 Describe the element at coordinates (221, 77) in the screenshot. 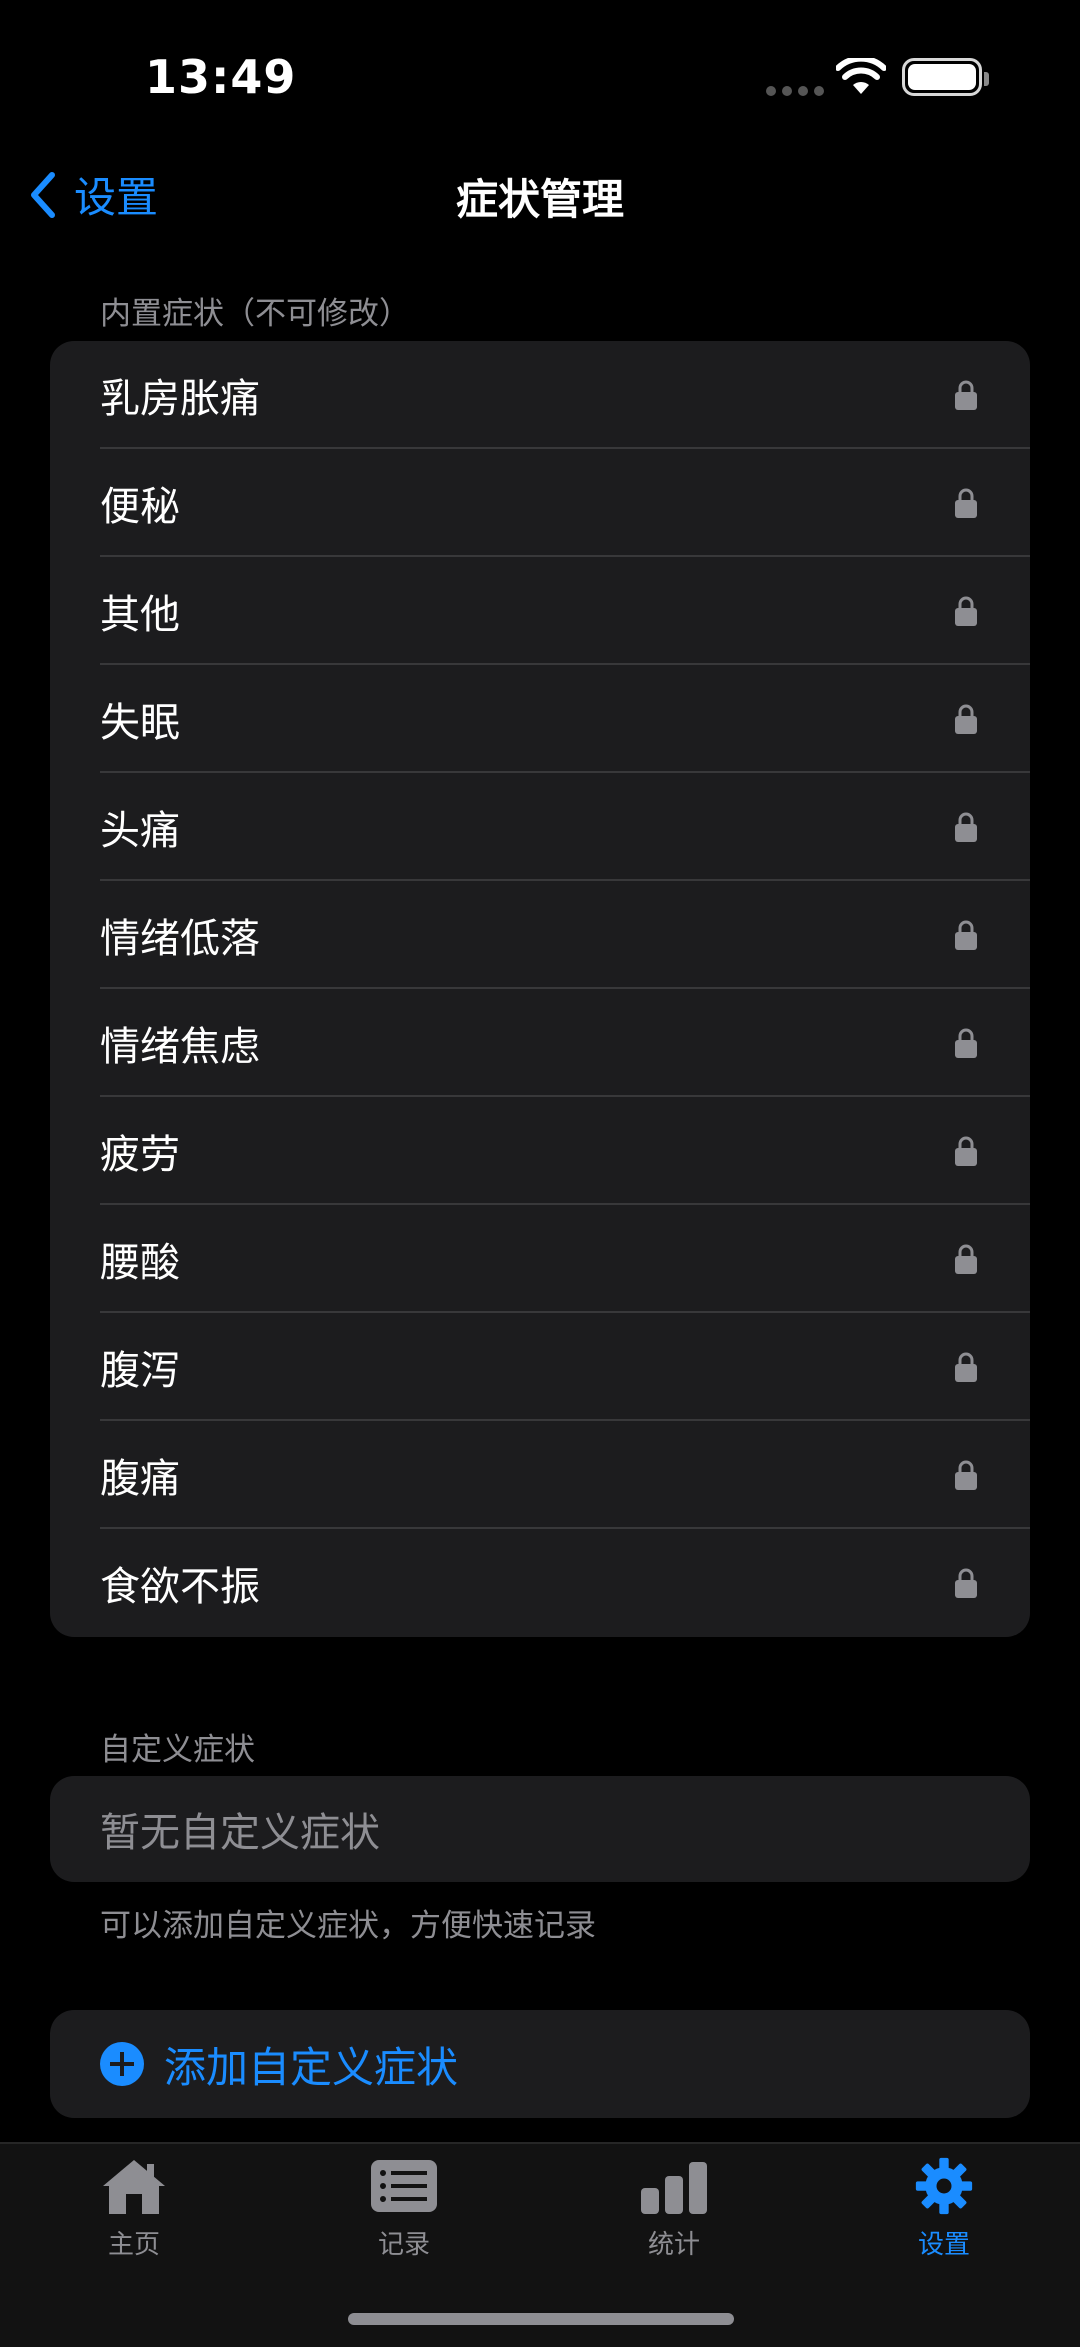

I see `status-time: 13:49` at that location.